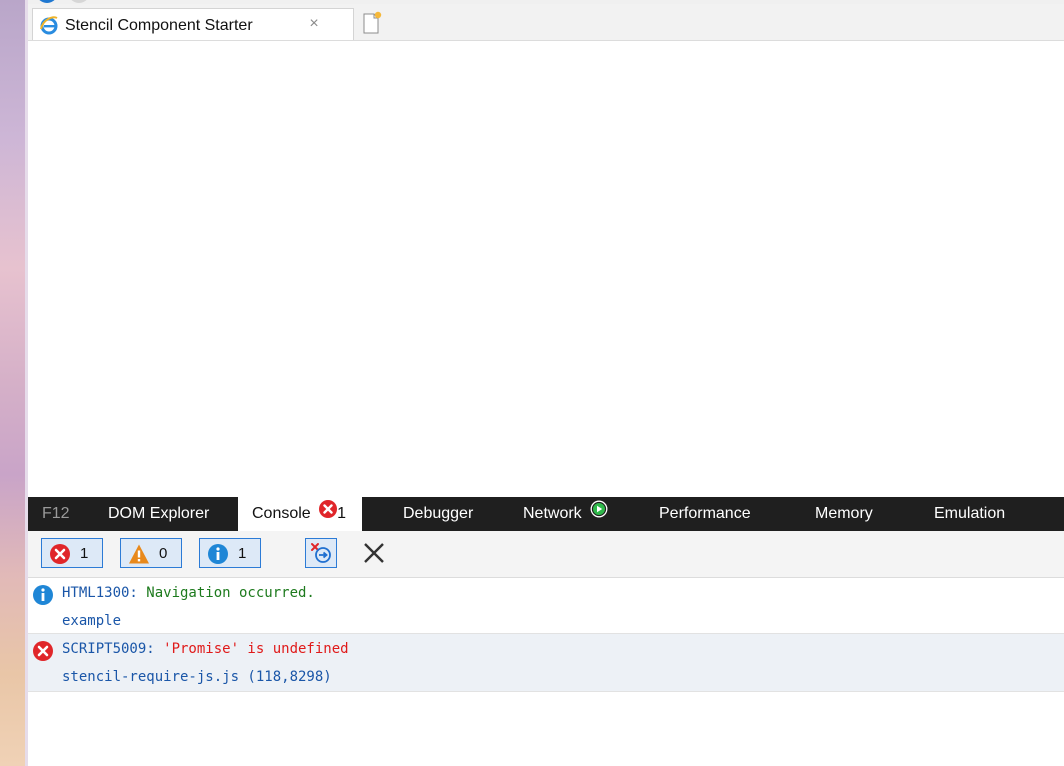 The image size is (1064, 766). What do you see at coordinates (47, 1) in the screenshot?
I see `back-button-remnant` at bounding box center [47, 1].